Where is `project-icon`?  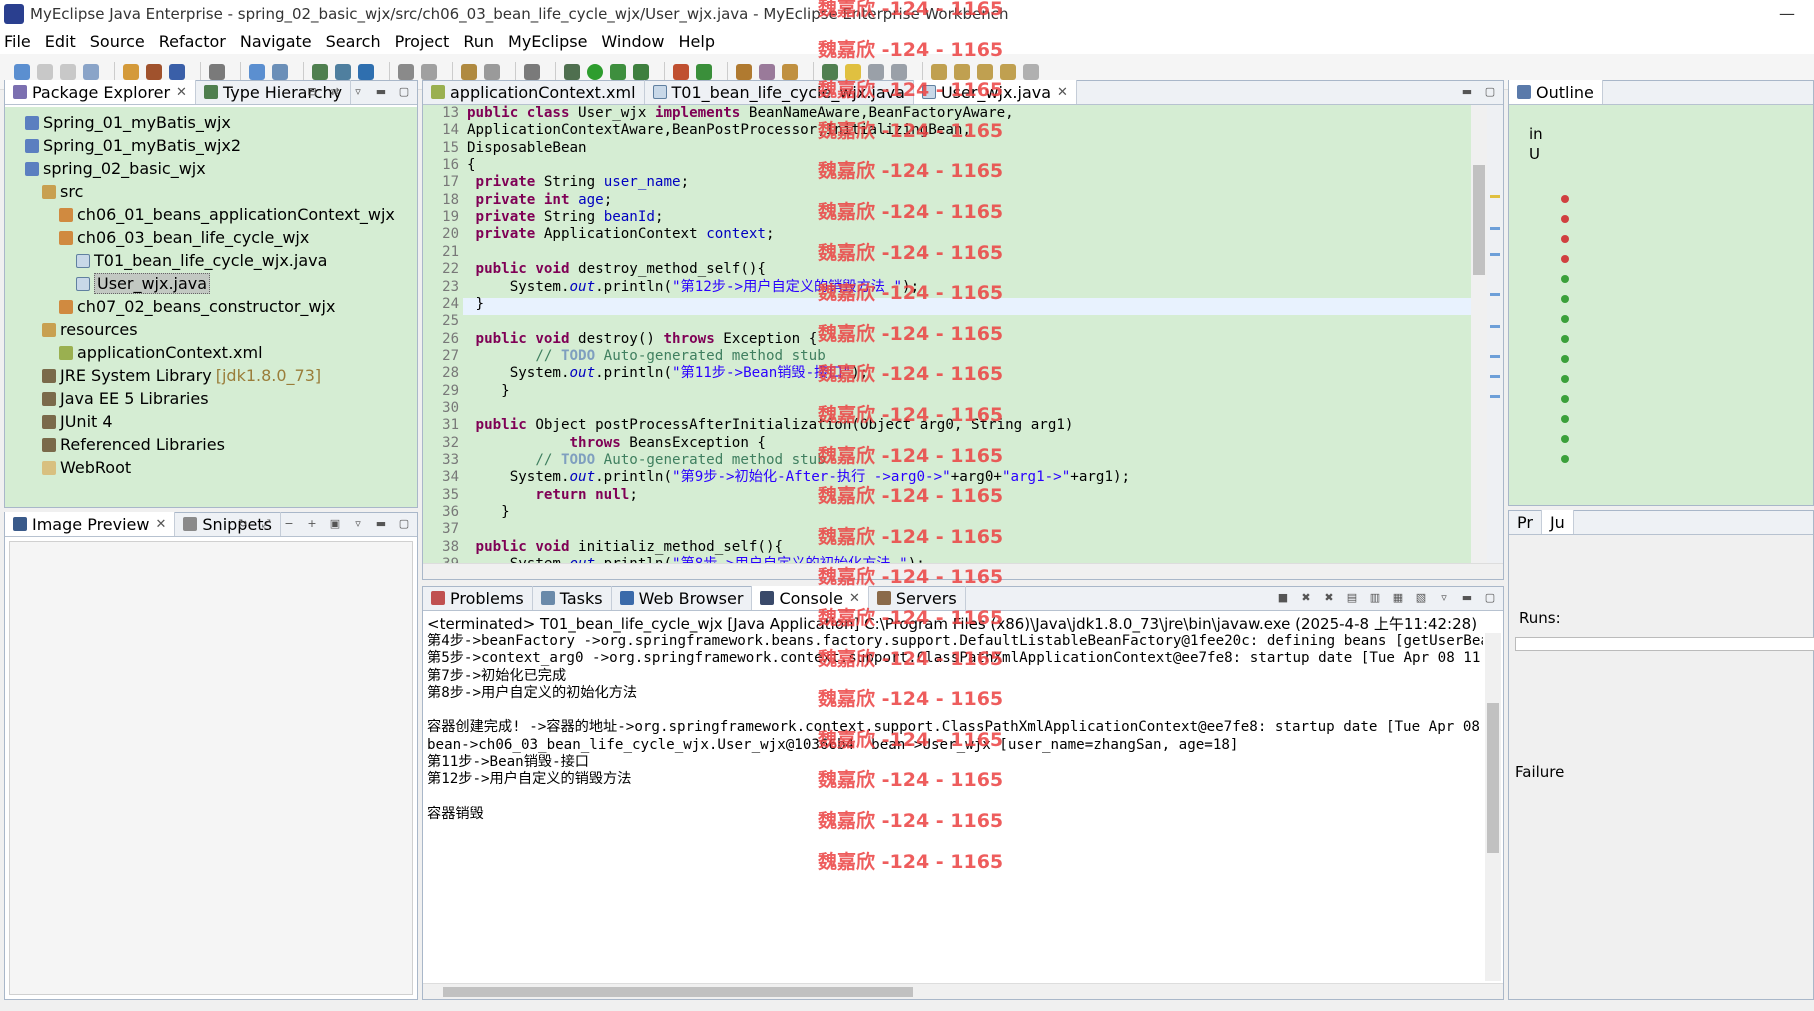
project-icon is located at coordinates (177, 71).